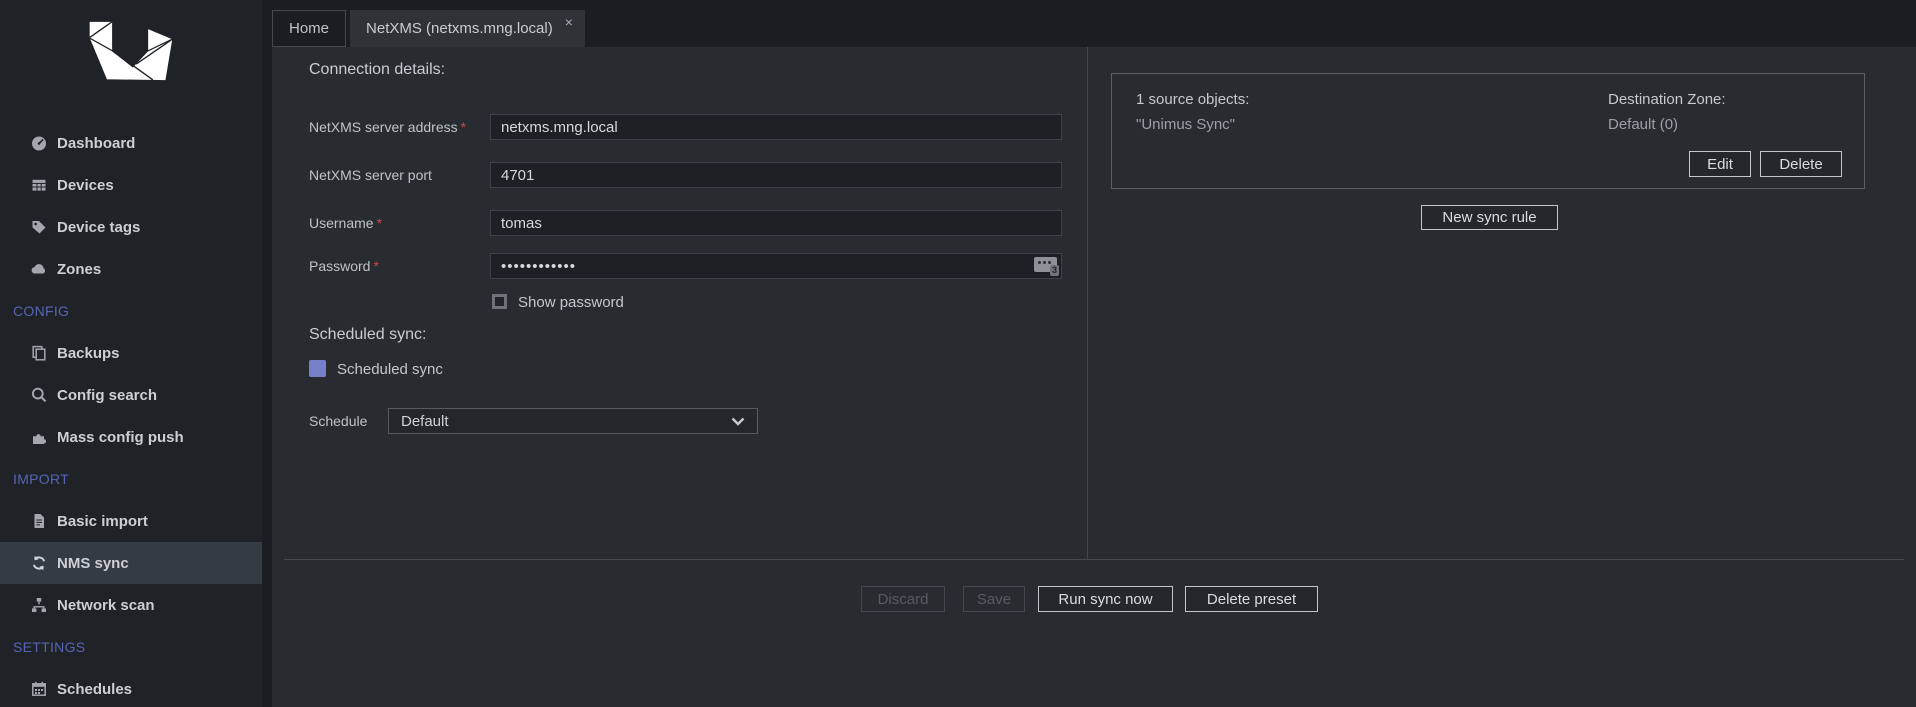 The width and height of the screenshot is (1916, 707). I want to click on vertical-divider, so click(1087, 303).